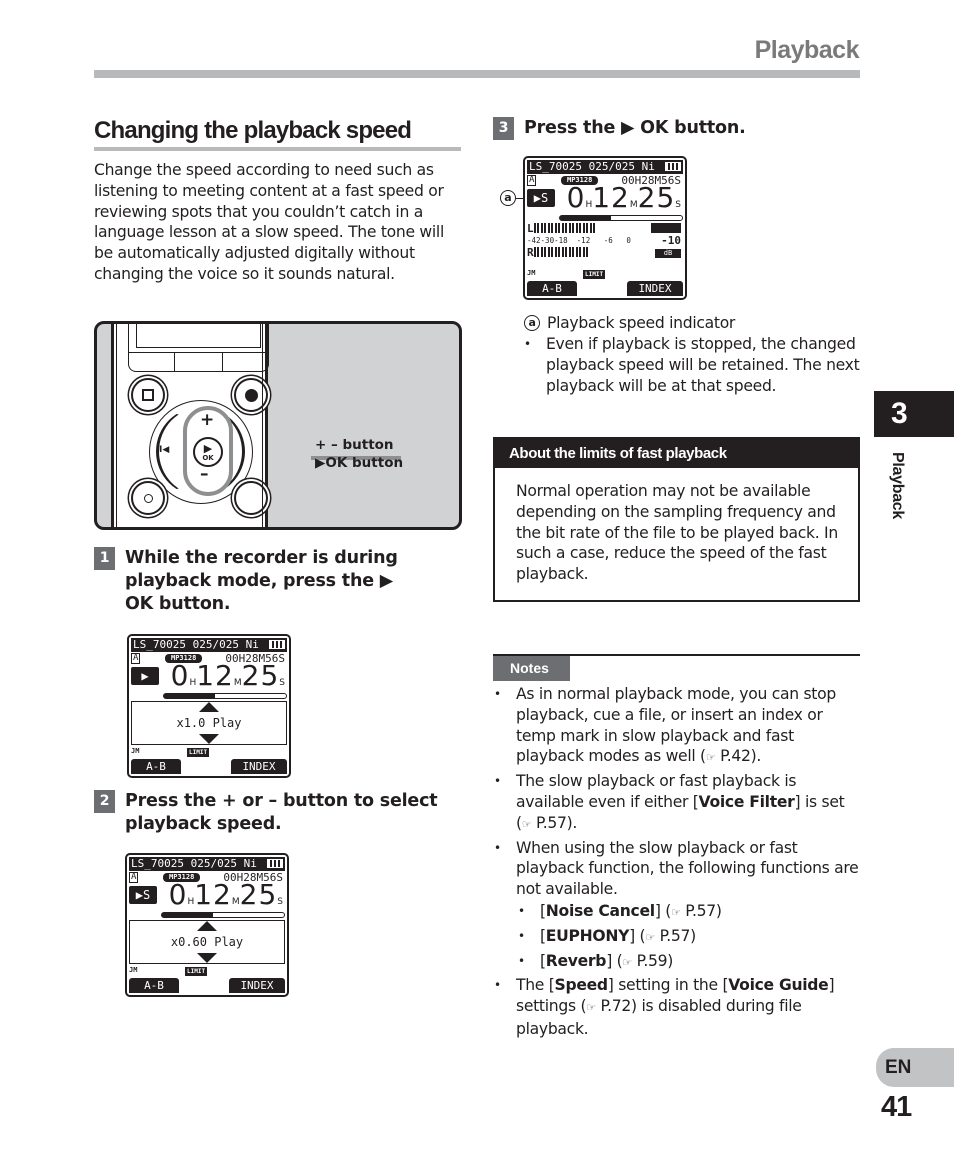 The image size is (954, 1158). I want to click on header-title: Playback, so click(807, 50).